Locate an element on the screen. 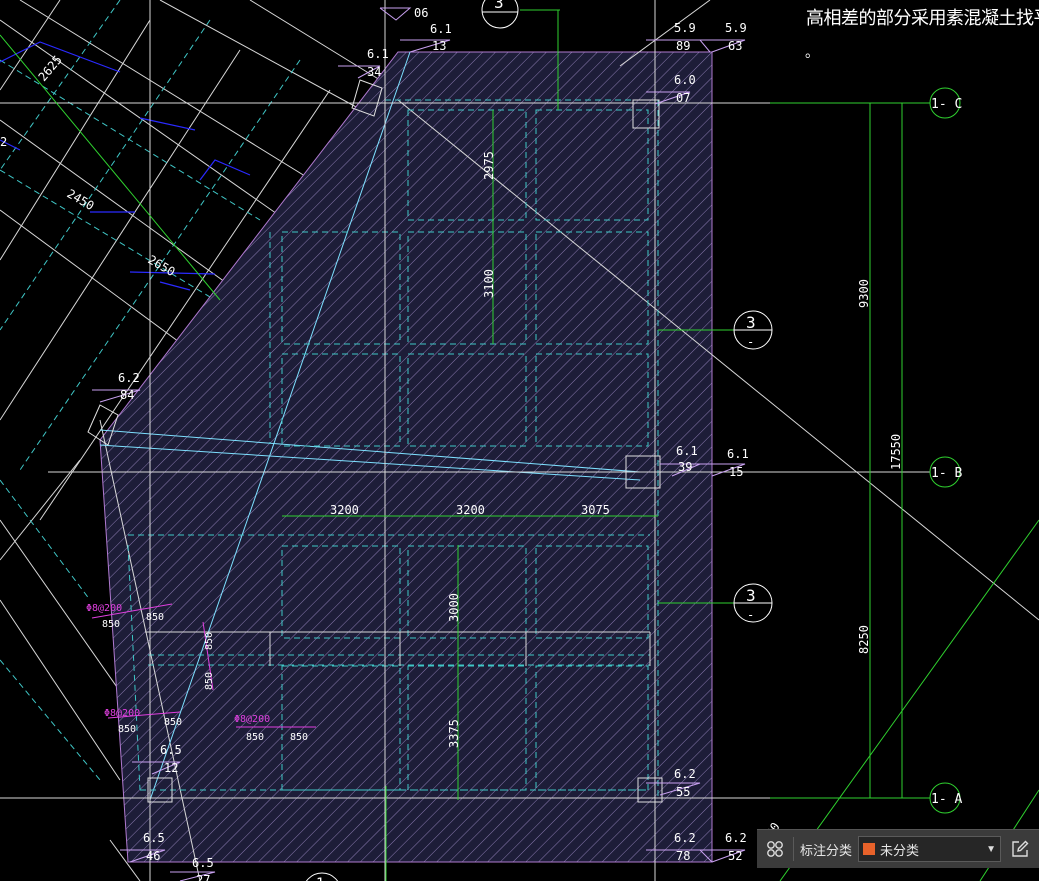 This screenshot has width=1039, height=881. dim-17550: 17550 is located at coordinates (896, 452).